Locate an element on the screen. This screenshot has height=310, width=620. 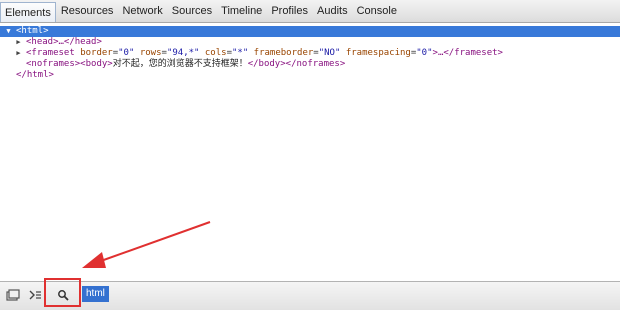
annotation-arrow is located at coordinates (146, 244).